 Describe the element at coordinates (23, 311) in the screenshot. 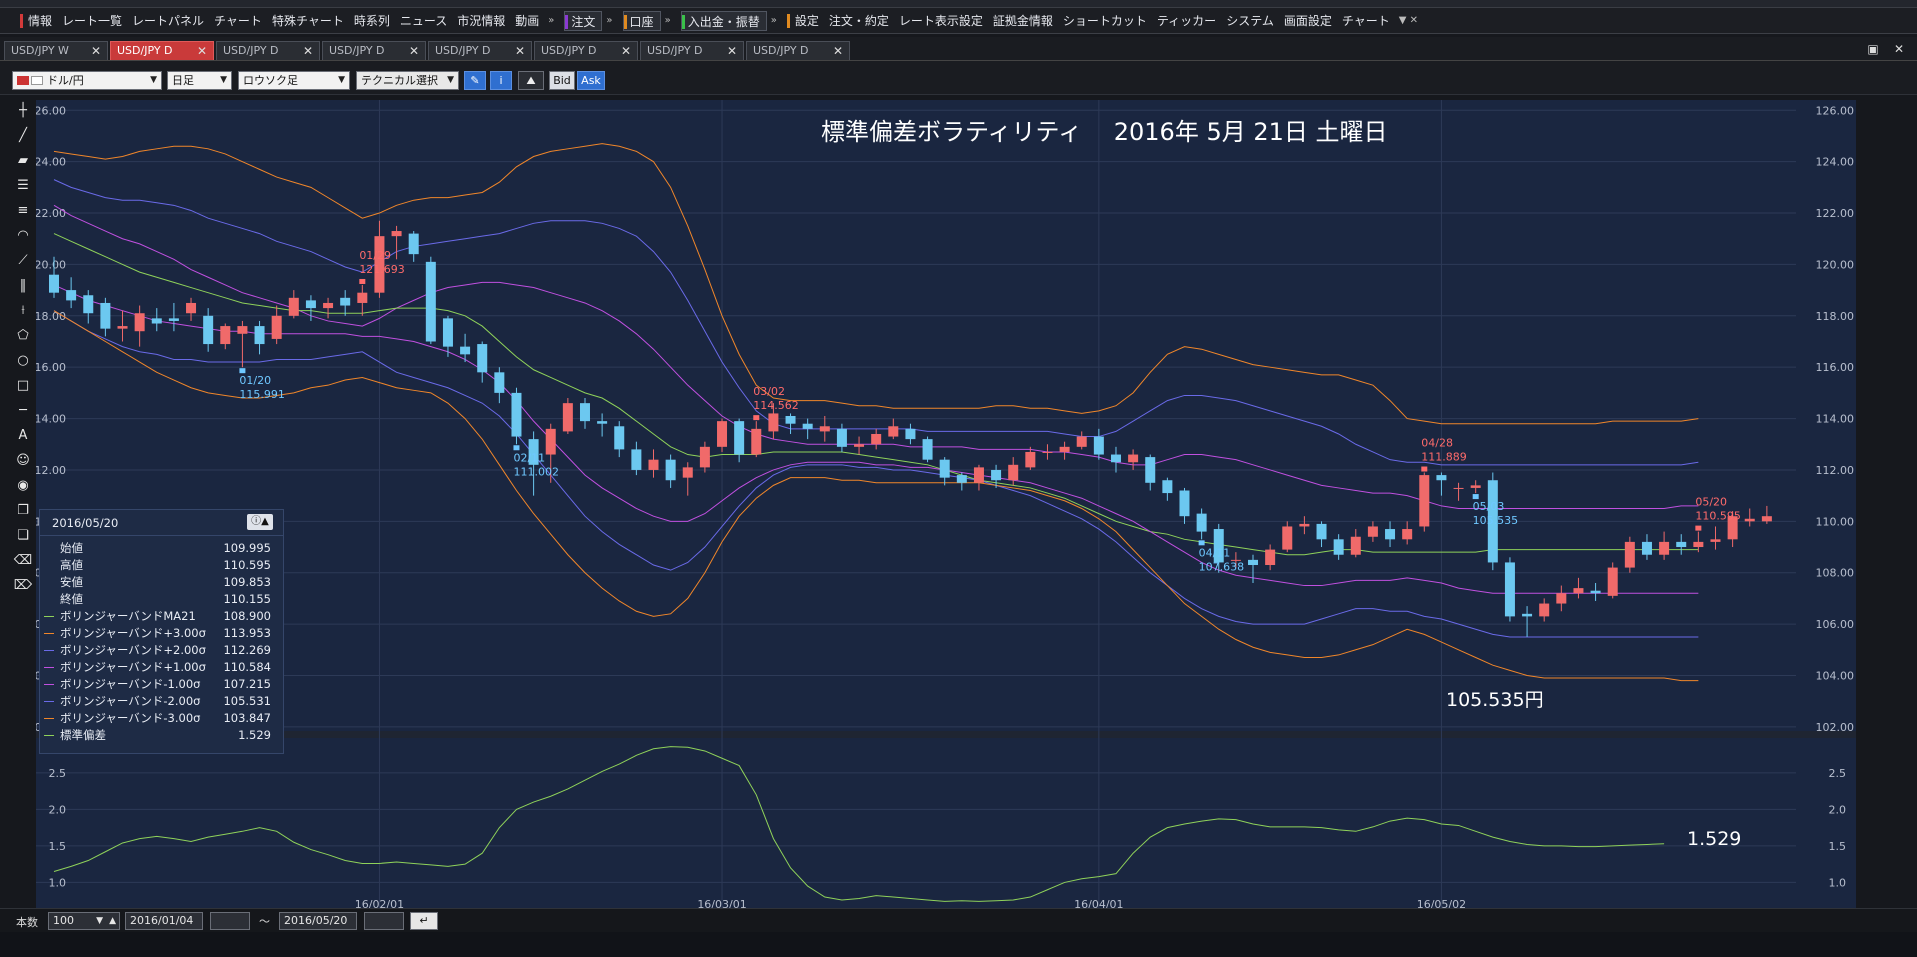

I see `gann-icon: ⟊` at that location.